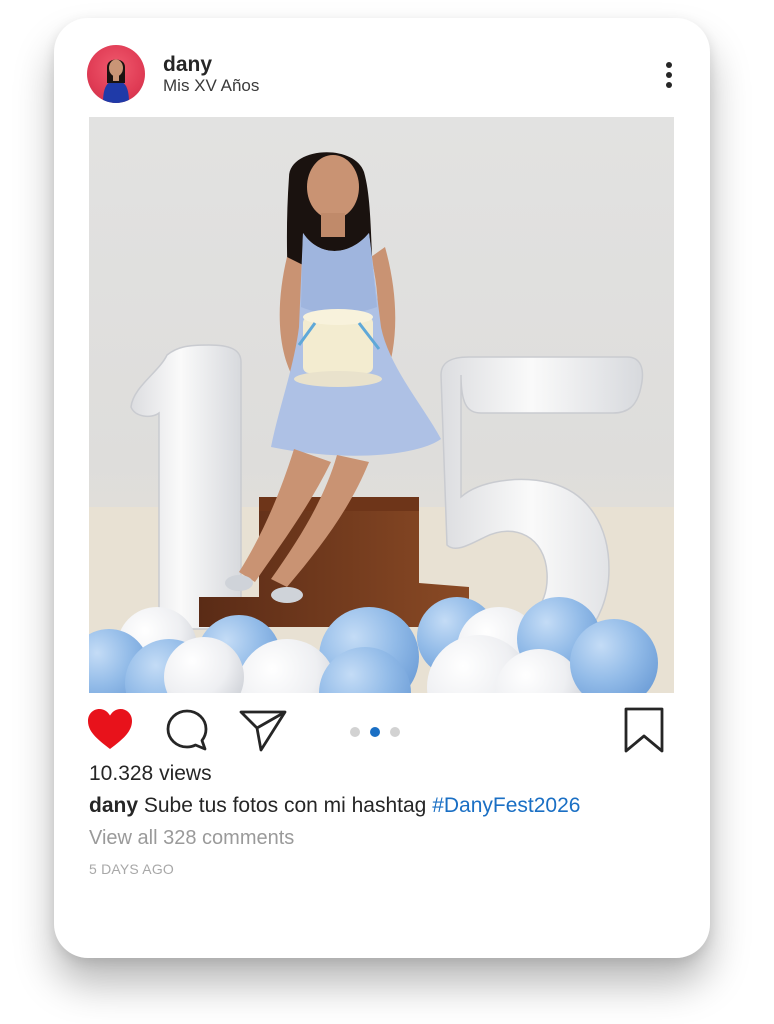 This screenshot has height=1024, width=774. I want to click on bookmark-icon, so click(644, 730).